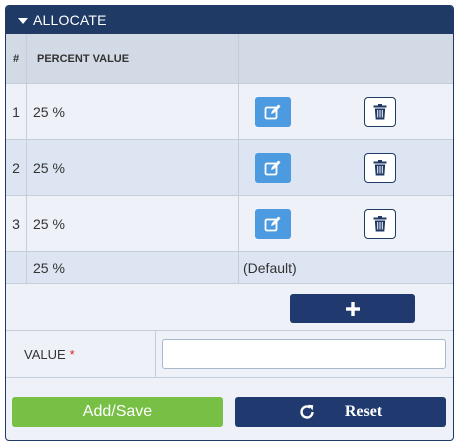 Image resolution: width=459 pixels, height=448 pixels. I want to click on value-input, so click(304, 354).